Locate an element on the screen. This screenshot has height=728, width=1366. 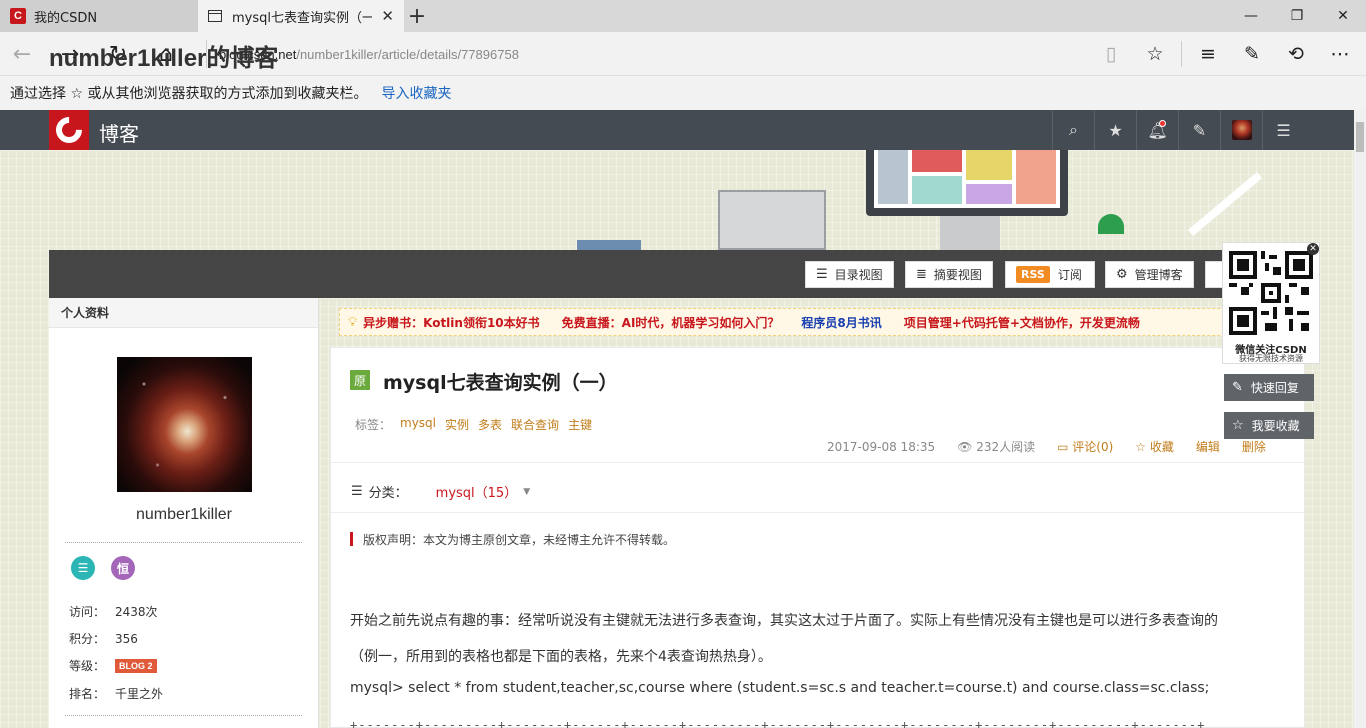
notification-dot is located at coordinates (1162, 123).